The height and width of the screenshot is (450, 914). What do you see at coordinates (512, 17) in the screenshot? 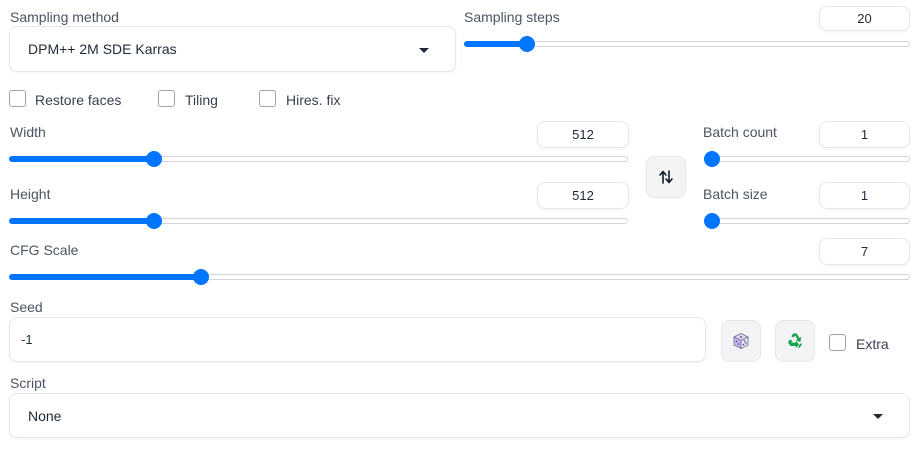
I see `sampling-steps-label: Sampling steps` at bounding box center [512, 17].